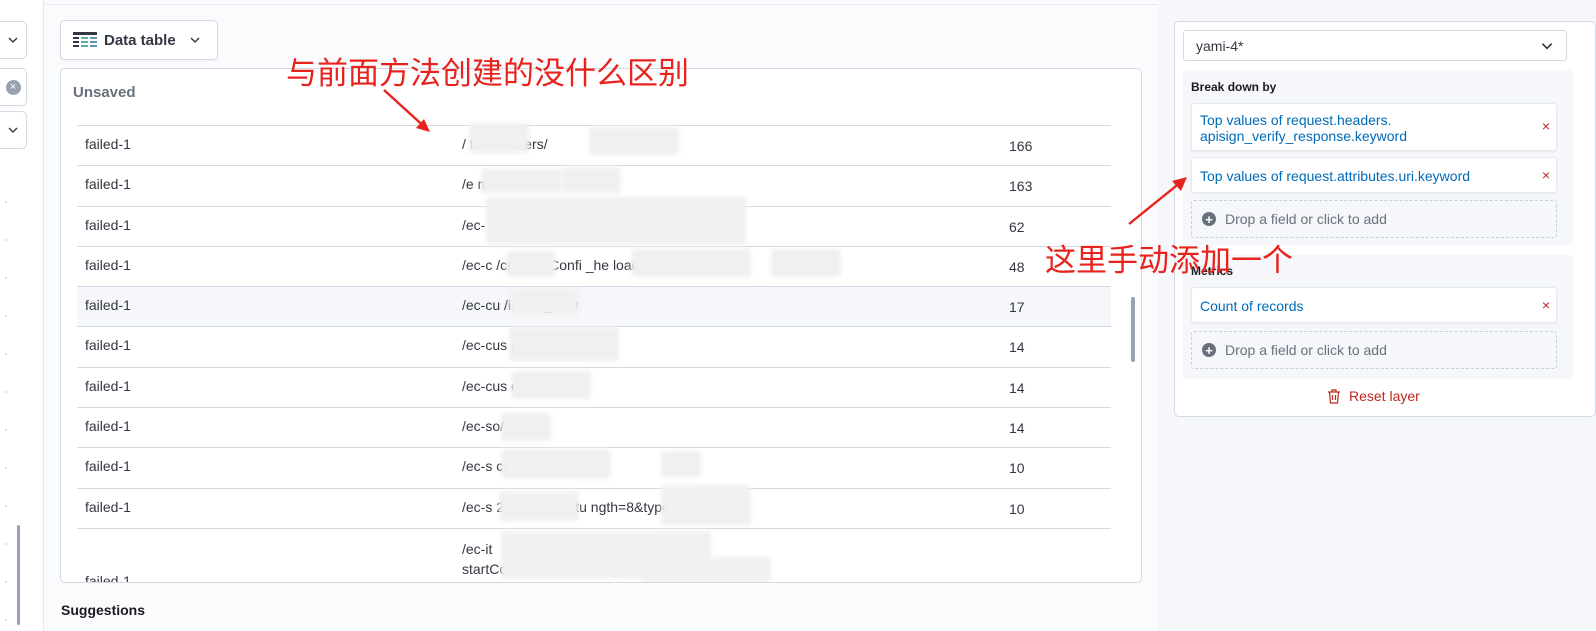 Image resolution: width=1596 pixels, height=631 pixels. I want to click on dimension-label-line: apisign_verify_response.keyword, so click(1303, 136).